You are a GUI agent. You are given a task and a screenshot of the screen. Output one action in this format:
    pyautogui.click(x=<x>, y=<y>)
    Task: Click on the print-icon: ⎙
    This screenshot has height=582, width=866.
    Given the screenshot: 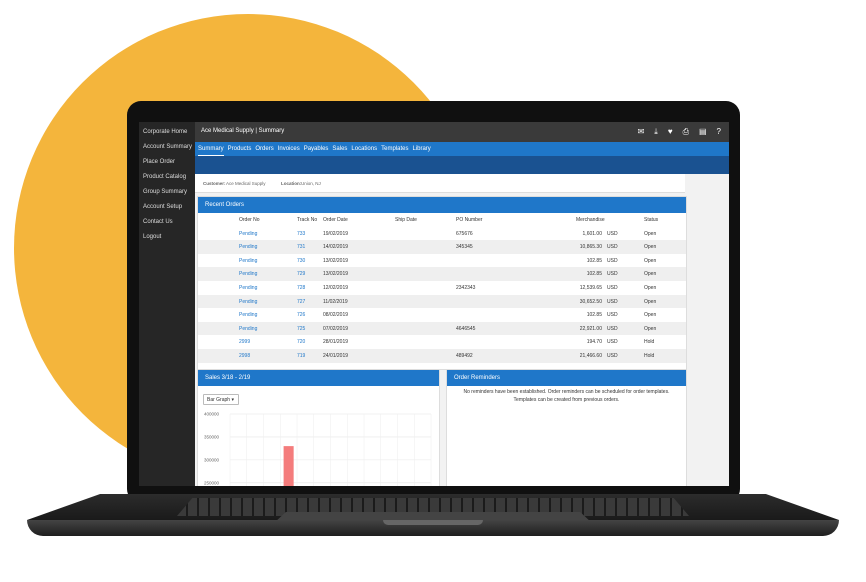 What is the action you would take?
    pyautogui.click(x=686, y=132)
    